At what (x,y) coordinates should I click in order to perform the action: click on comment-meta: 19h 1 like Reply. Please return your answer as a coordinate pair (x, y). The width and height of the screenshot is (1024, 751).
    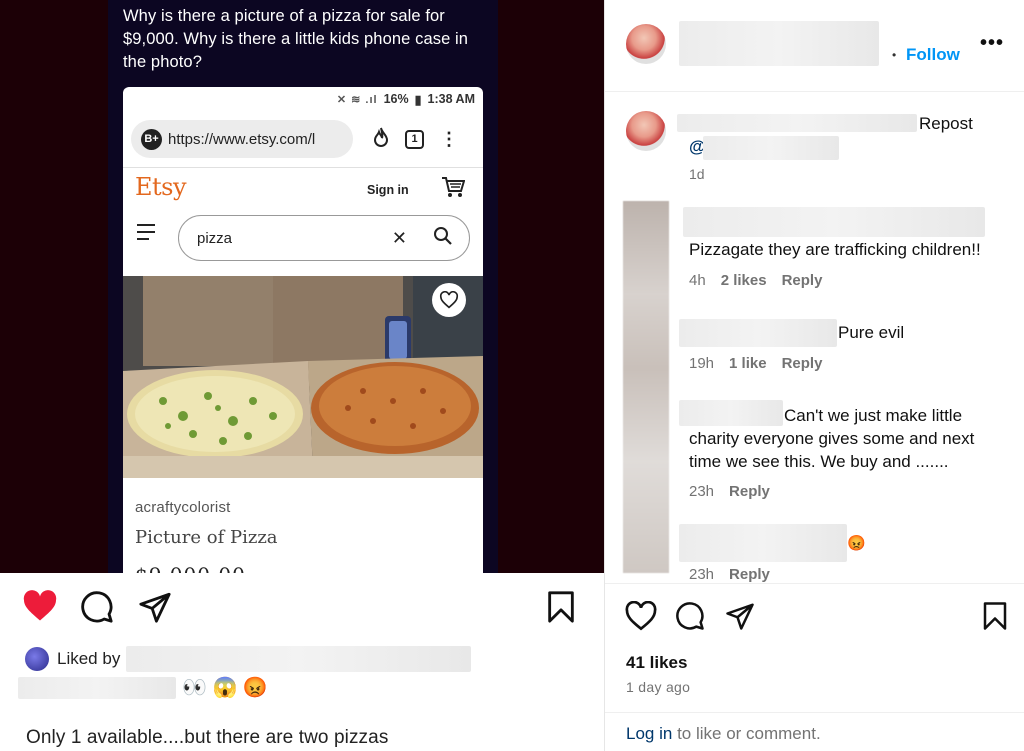
    Looking at the image, I should click on (756, 363).